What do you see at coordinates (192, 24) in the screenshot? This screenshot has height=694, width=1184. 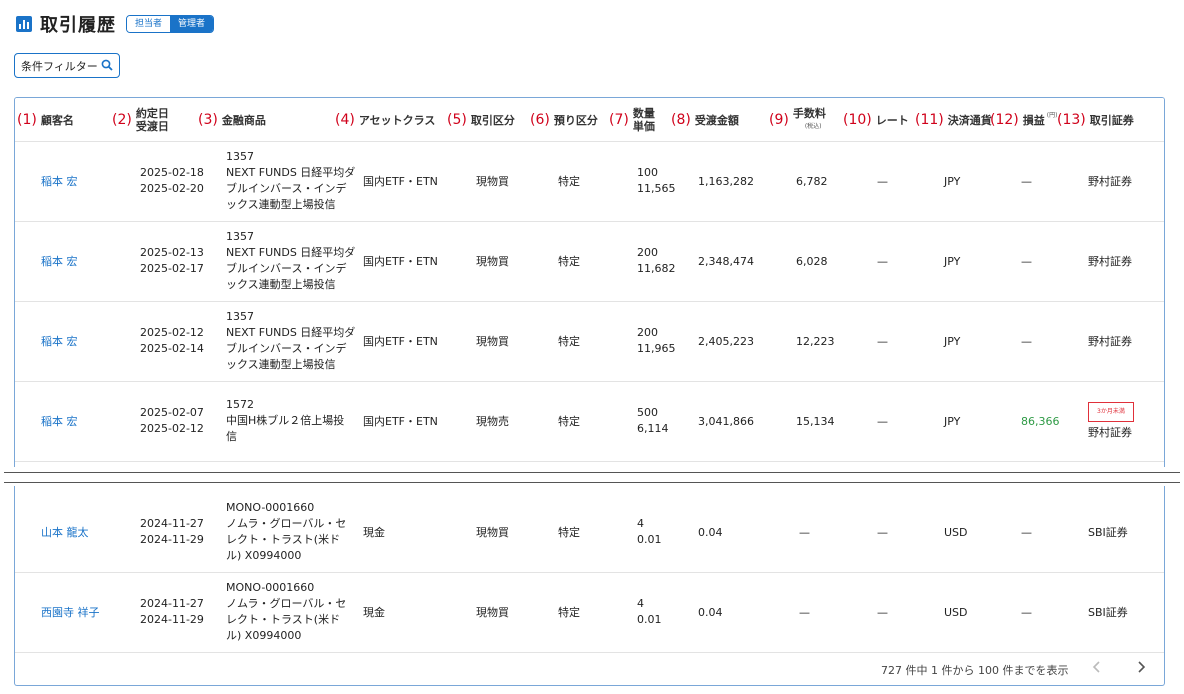 I see `role-tab-admin: 管理者` at bounding box center [192, 24].